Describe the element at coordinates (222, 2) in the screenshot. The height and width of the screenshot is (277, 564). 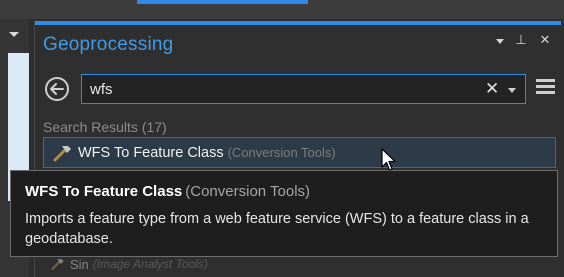
I see `active-tab-indicator` at that location.